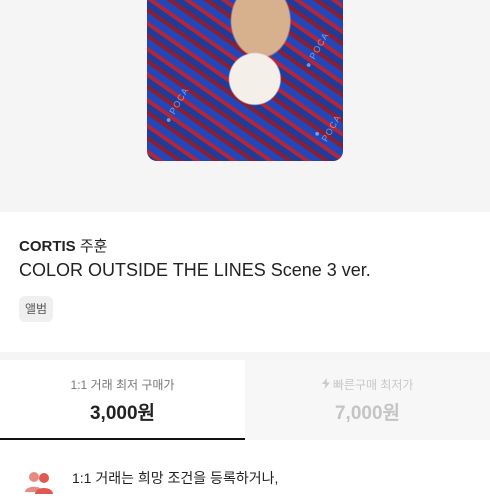 This screenshot has height=501, width=490. What do you see at coordinates (122, 413) in the screenshot?
I see `tab-price: 3,000원` at bounding box center [122, 413].